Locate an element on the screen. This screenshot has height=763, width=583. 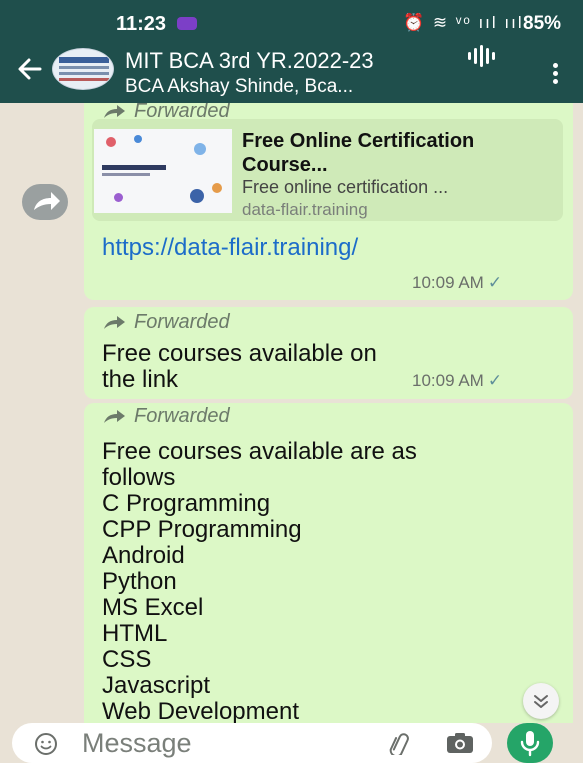
mic-button is located at coordinates (530, 743).